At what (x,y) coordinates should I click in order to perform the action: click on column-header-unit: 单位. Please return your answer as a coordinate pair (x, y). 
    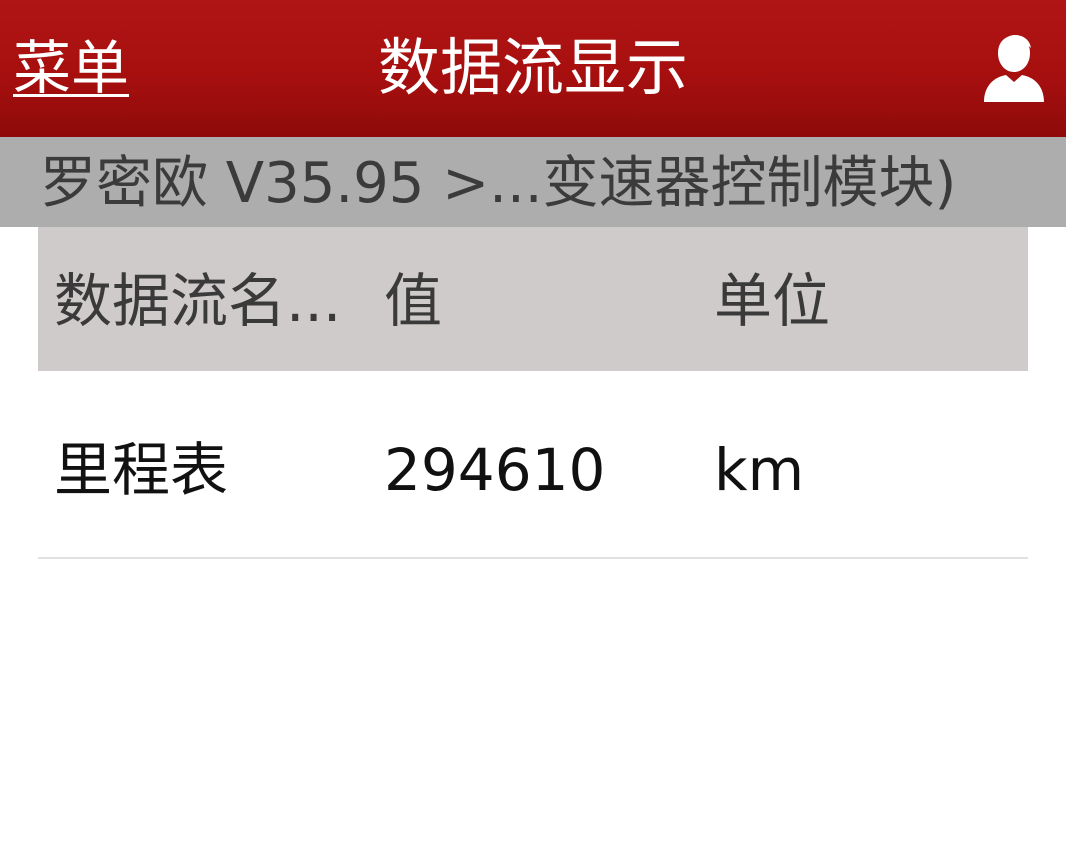
    Looking at the image, I should click on (772, 301).